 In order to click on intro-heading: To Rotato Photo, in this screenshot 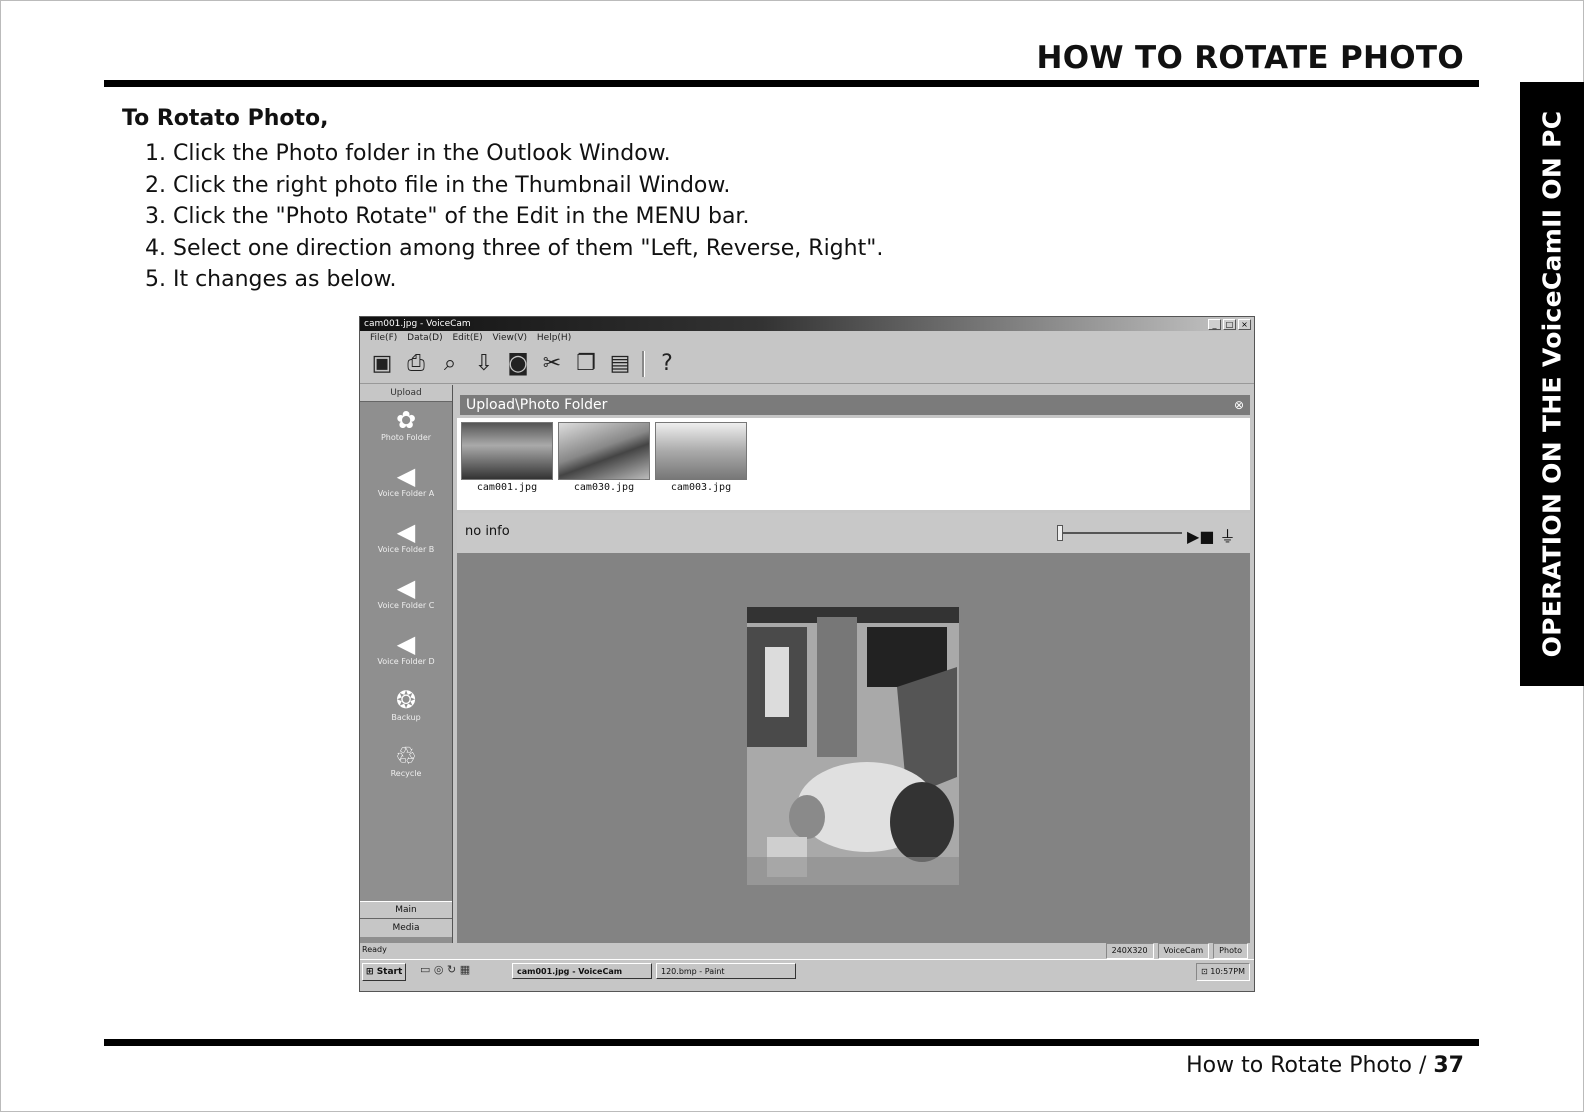, I will do `click(225, 118)`.